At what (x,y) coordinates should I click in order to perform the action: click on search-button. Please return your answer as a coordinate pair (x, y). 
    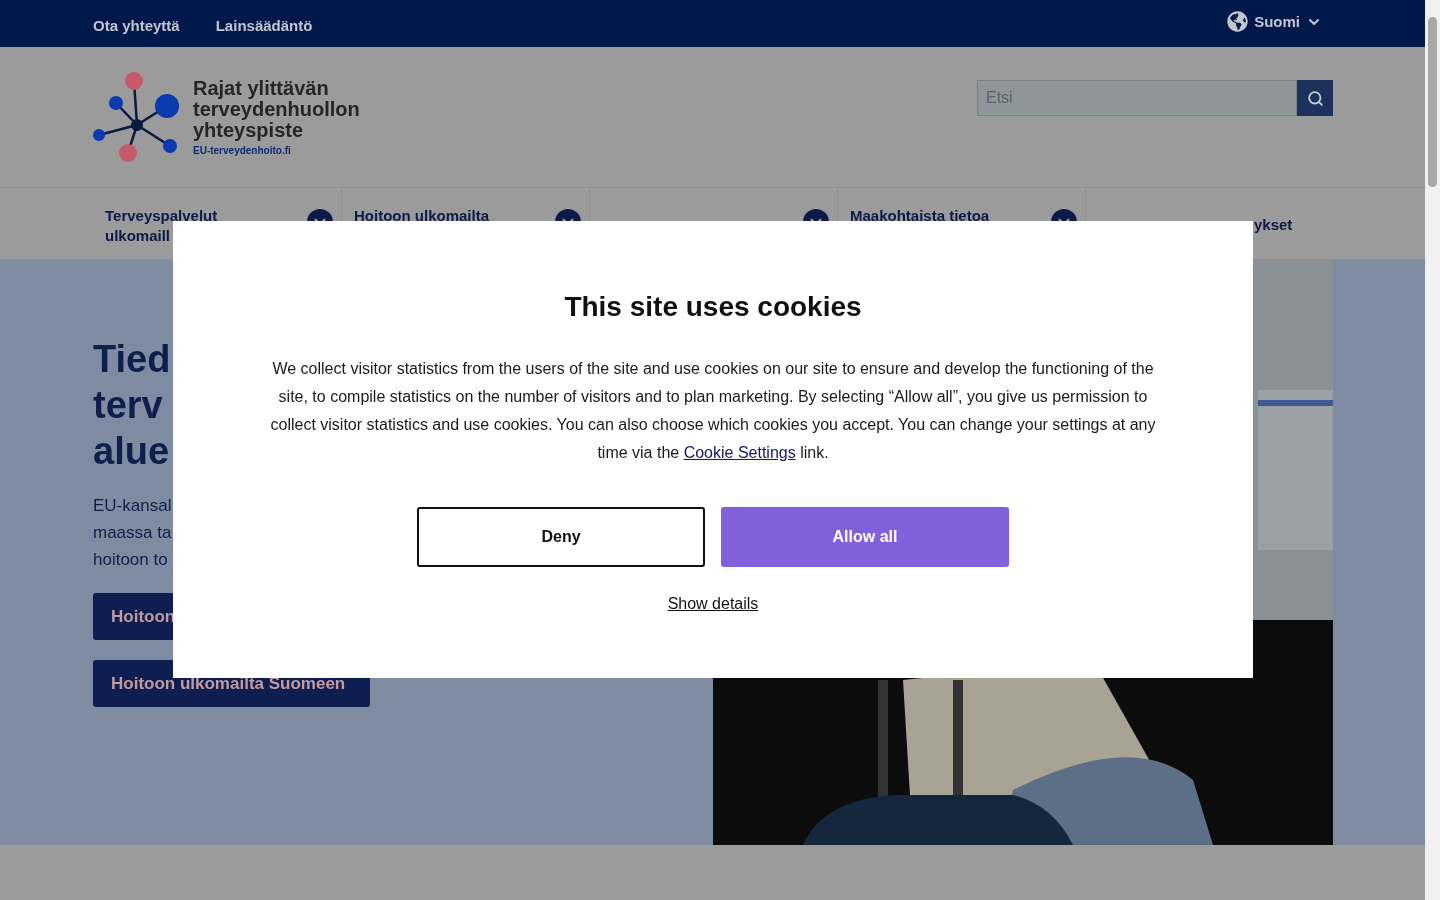
    Looking at the image, I should click on (1315, 98).